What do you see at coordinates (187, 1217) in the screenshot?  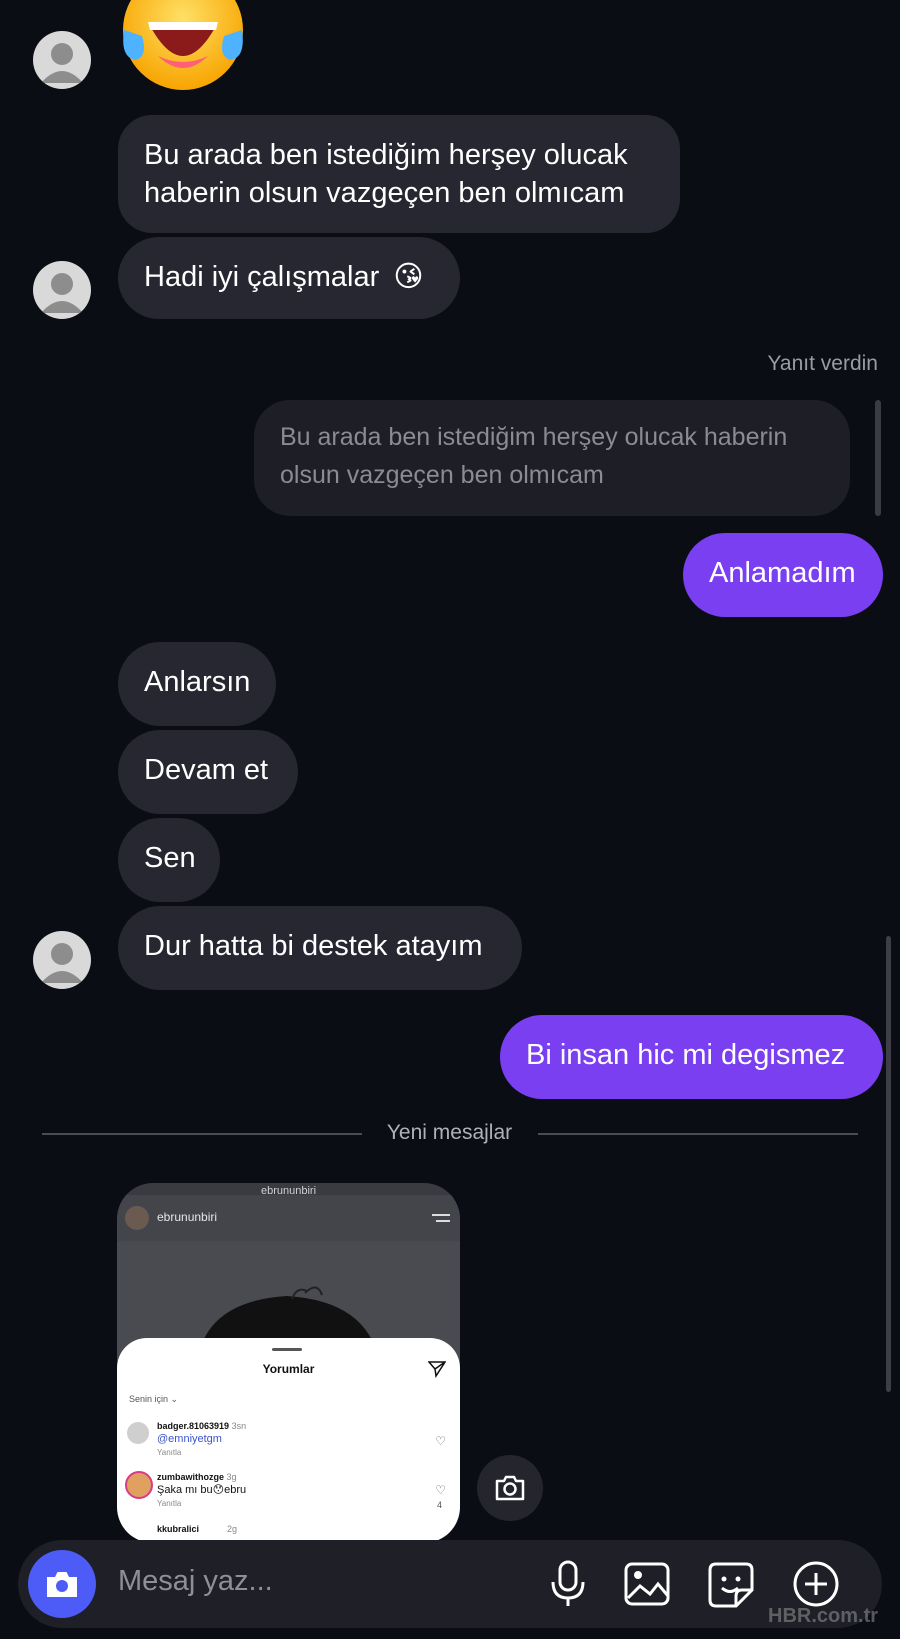 I see `post-username: ebrununbiri` at bounding box center [187, 1217].